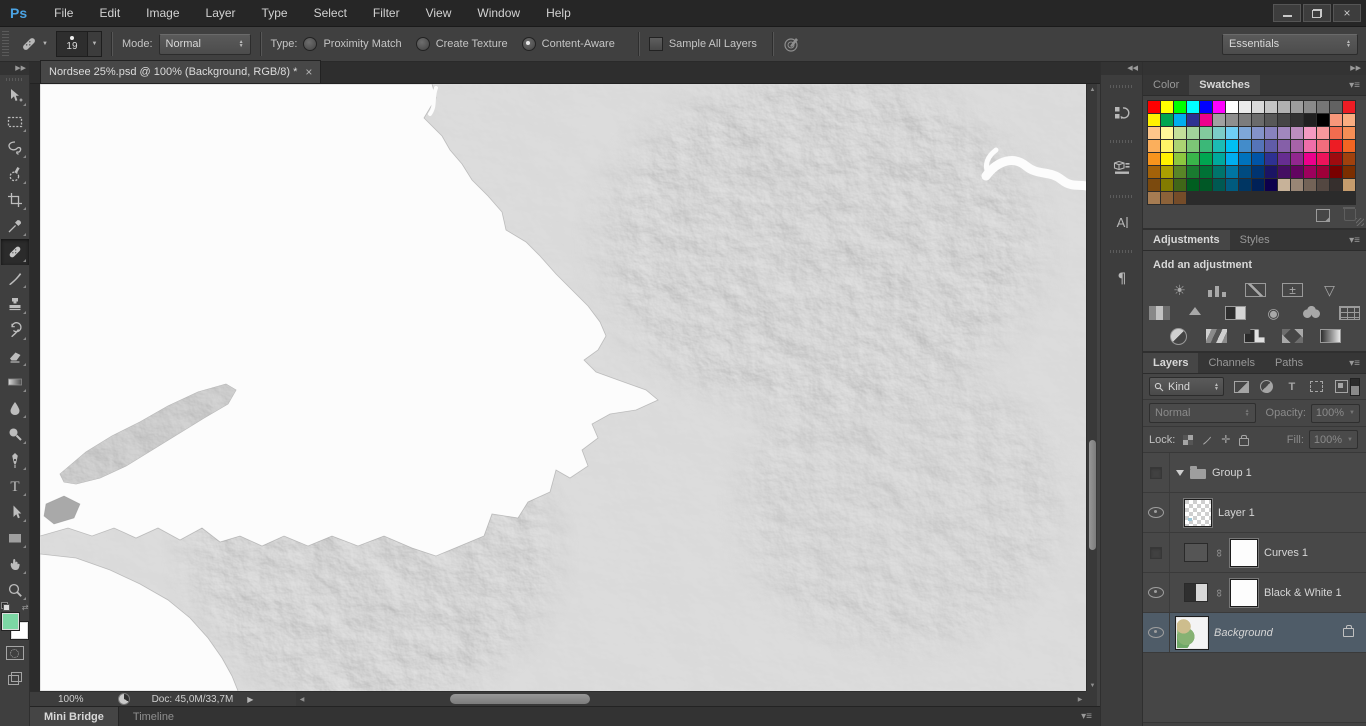  Describe the element at coordinates (498, 13) in the screenshot. I see `menu-item-window: Window` at that location.